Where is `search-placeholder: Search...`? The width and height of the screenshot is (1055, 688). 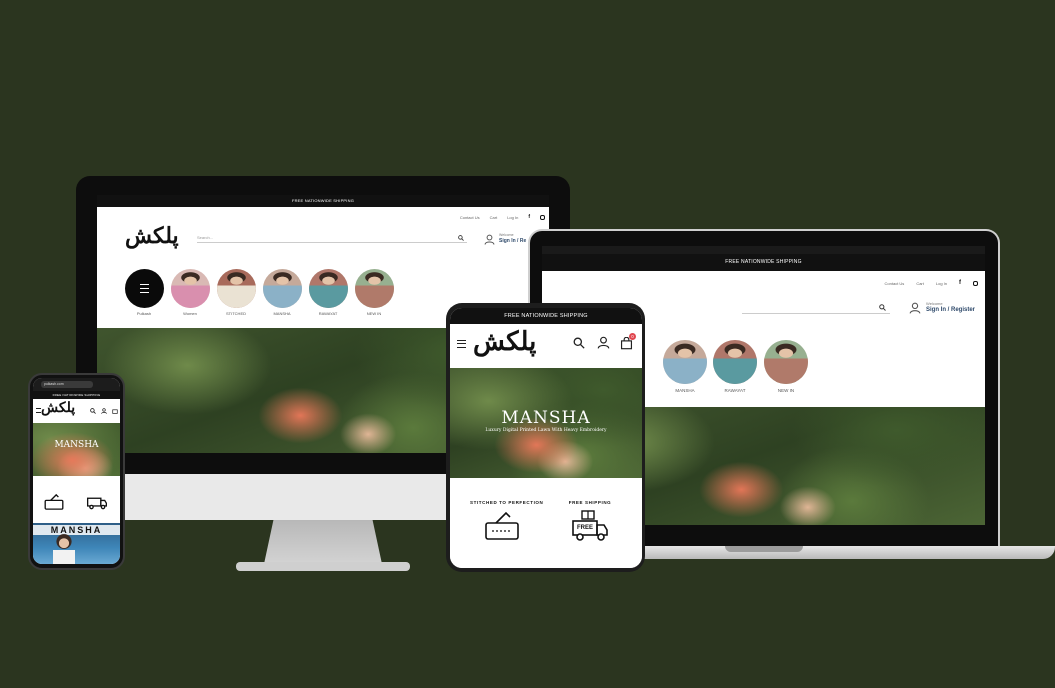 search-placeholder: Search... is located at coordinates (205, 237).